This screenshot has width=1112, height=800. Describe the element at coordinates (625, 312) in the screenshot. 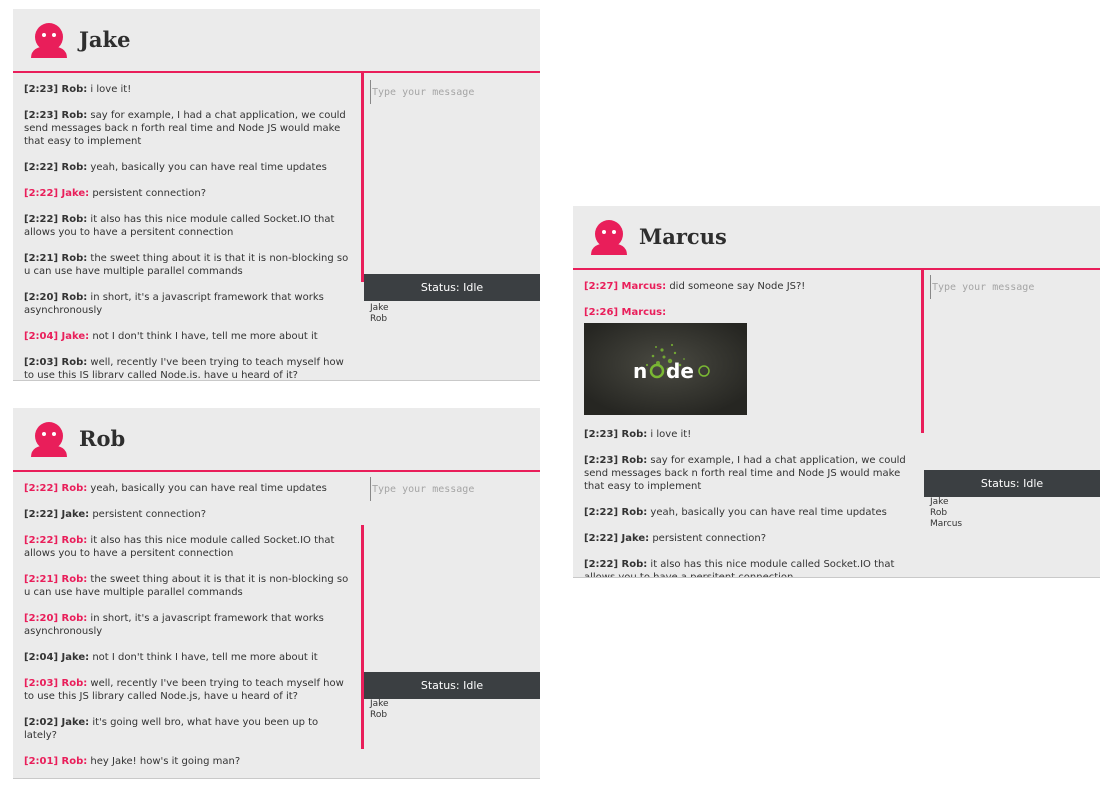

I see `message-meta: [2:26] Marcus:` at that location.